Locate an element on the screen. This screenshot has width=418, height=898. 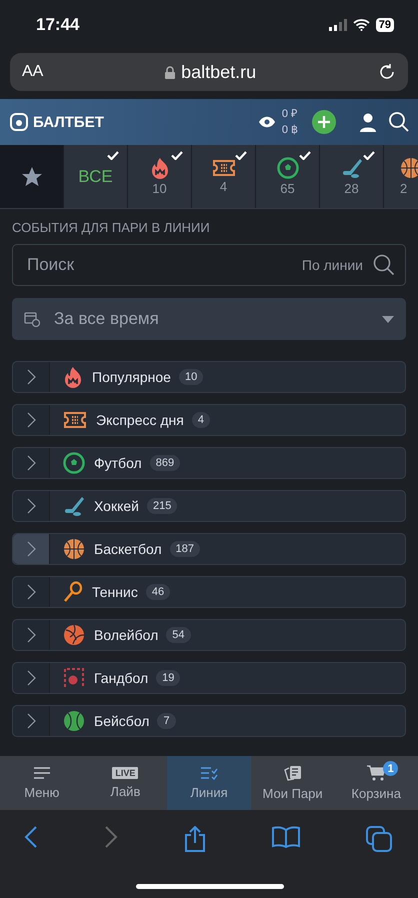
event-count: 19 is located at coordinates (168, 678).